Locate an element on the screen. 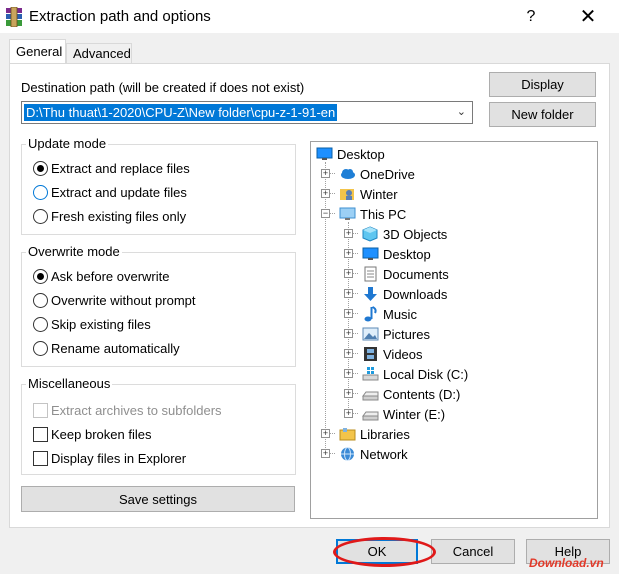  radio-overwrite-without-prompt: Overwrite without prompt is located at coordinates (114, 300).